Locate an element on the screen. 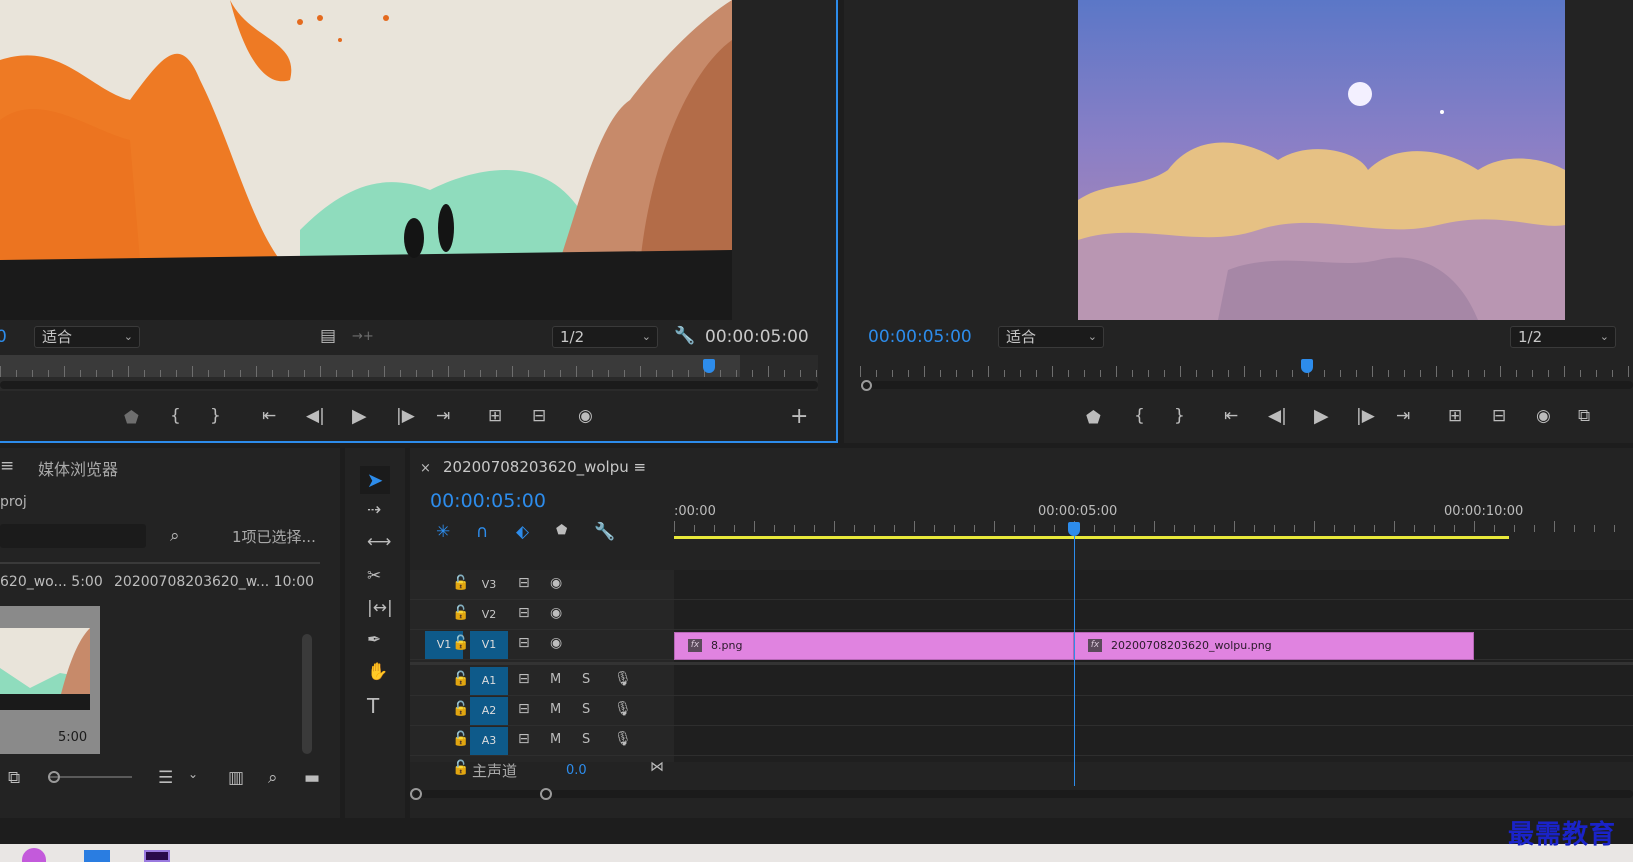 This screenshot has height=862, width=1633. program-time-ruler is located at coordinates (1246, 373).